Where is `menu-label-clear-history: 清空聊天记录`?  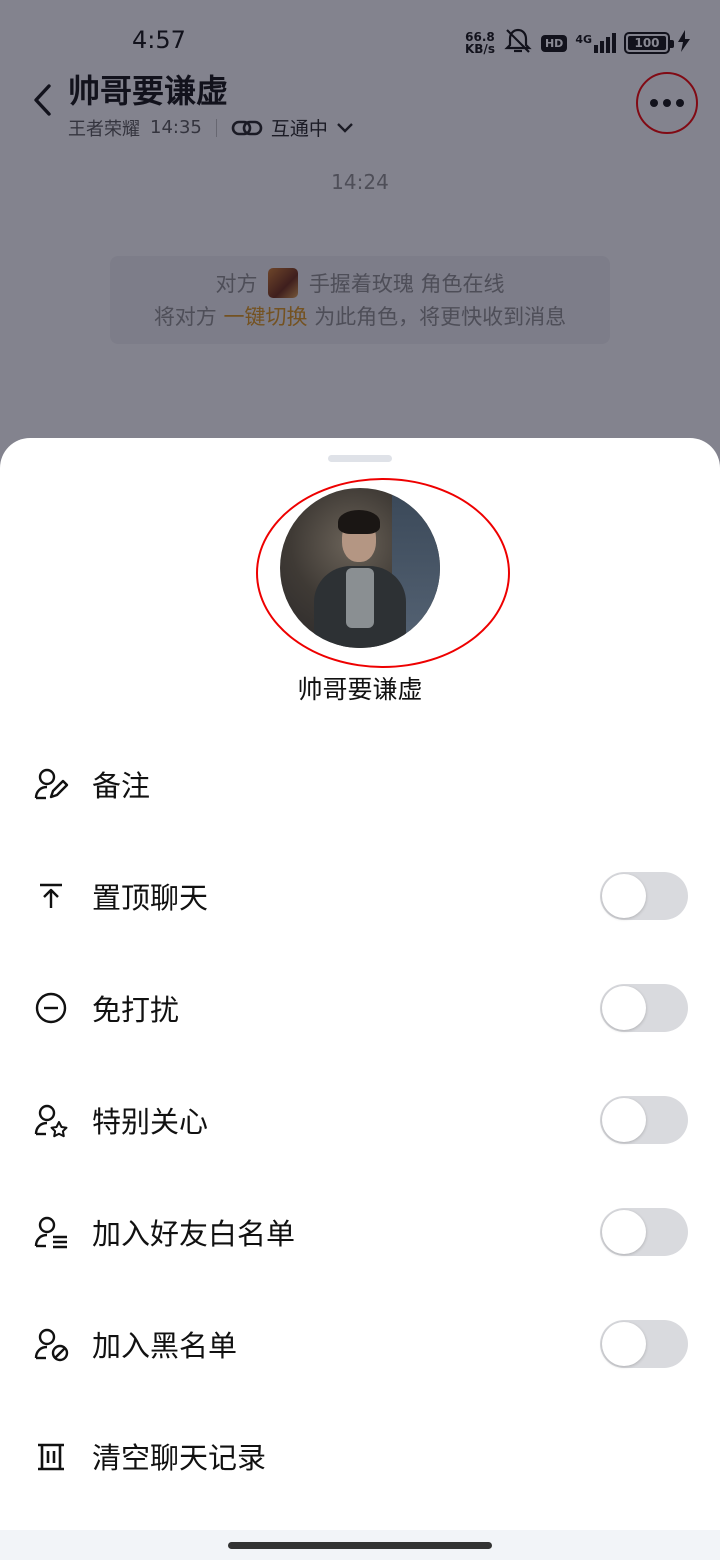 menu-label-clear-history: 清空聊天记录 is located at coordinates (179, 1458).